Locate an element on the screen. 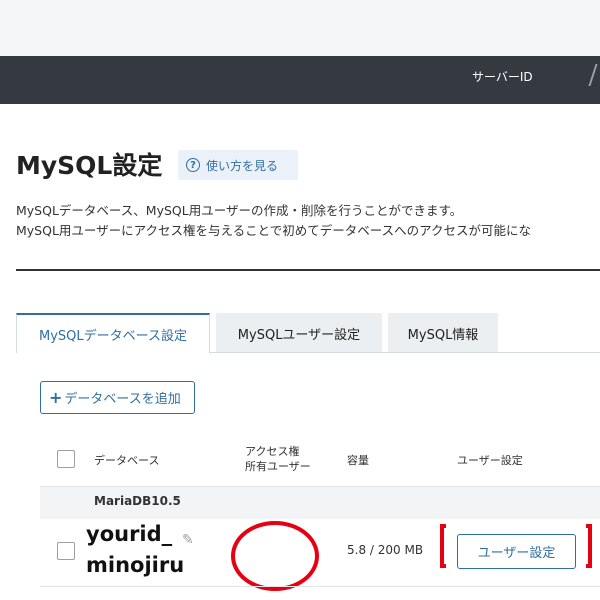 This screenshot has width=600, height=600. description-line-1: MySQLデータベース、MySQL用ユーザーの作成・削除を行うことができます。 is located at coordinates (239, 210).